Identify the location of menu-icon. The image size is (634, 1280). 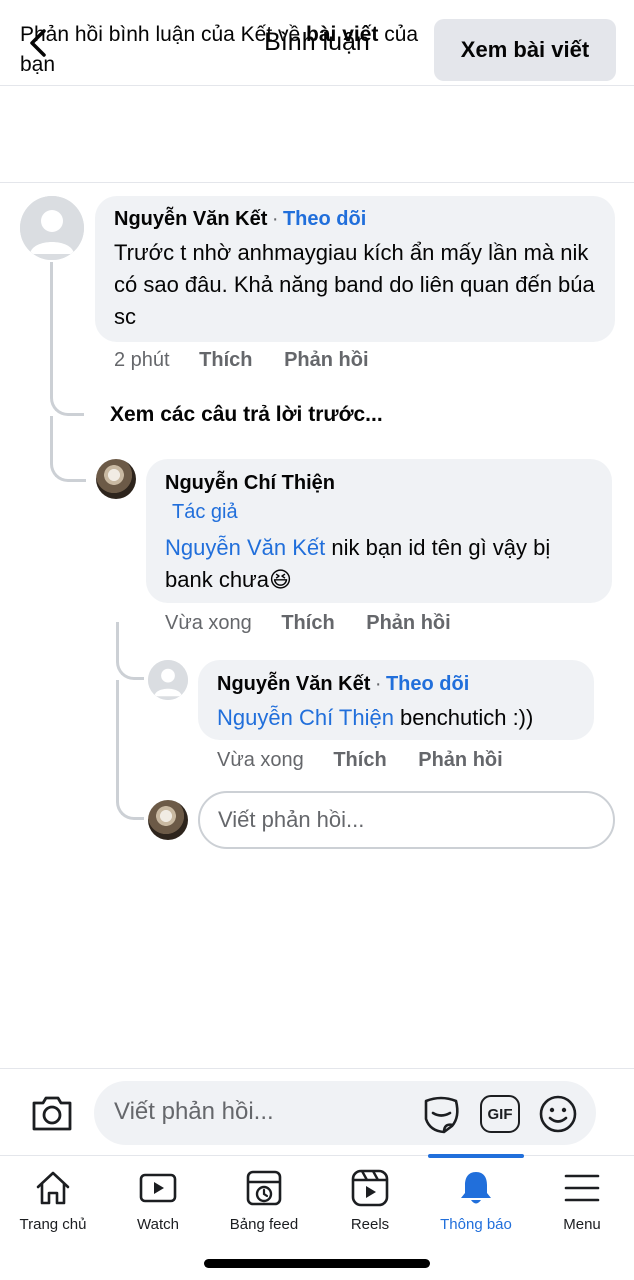
(582, 1188).